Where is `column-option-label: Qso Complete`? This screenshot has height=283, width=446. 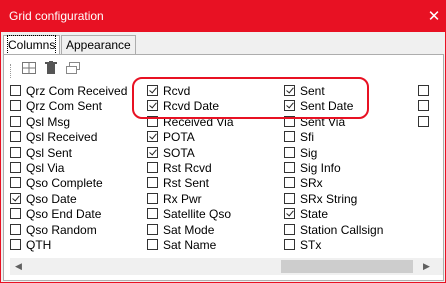
column-option-label: Qso Complete is located at coordinates (64, 183).